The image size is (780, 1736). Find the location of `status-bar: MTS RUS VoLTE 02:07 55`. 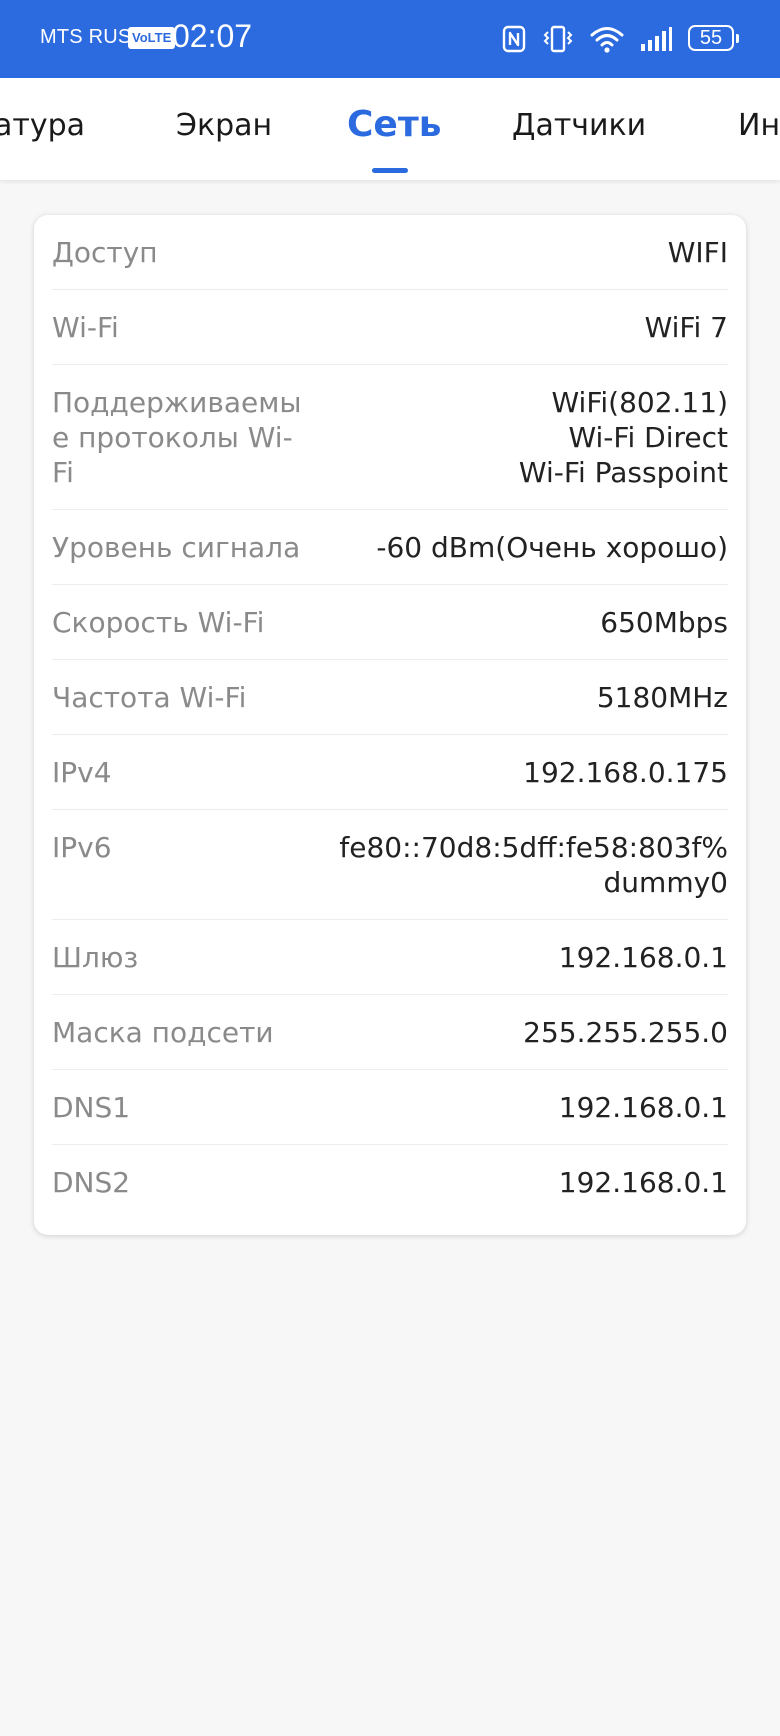

status-bar: MTS RUS VoLTE 02:07 55 is located at coordinates (390, 39).